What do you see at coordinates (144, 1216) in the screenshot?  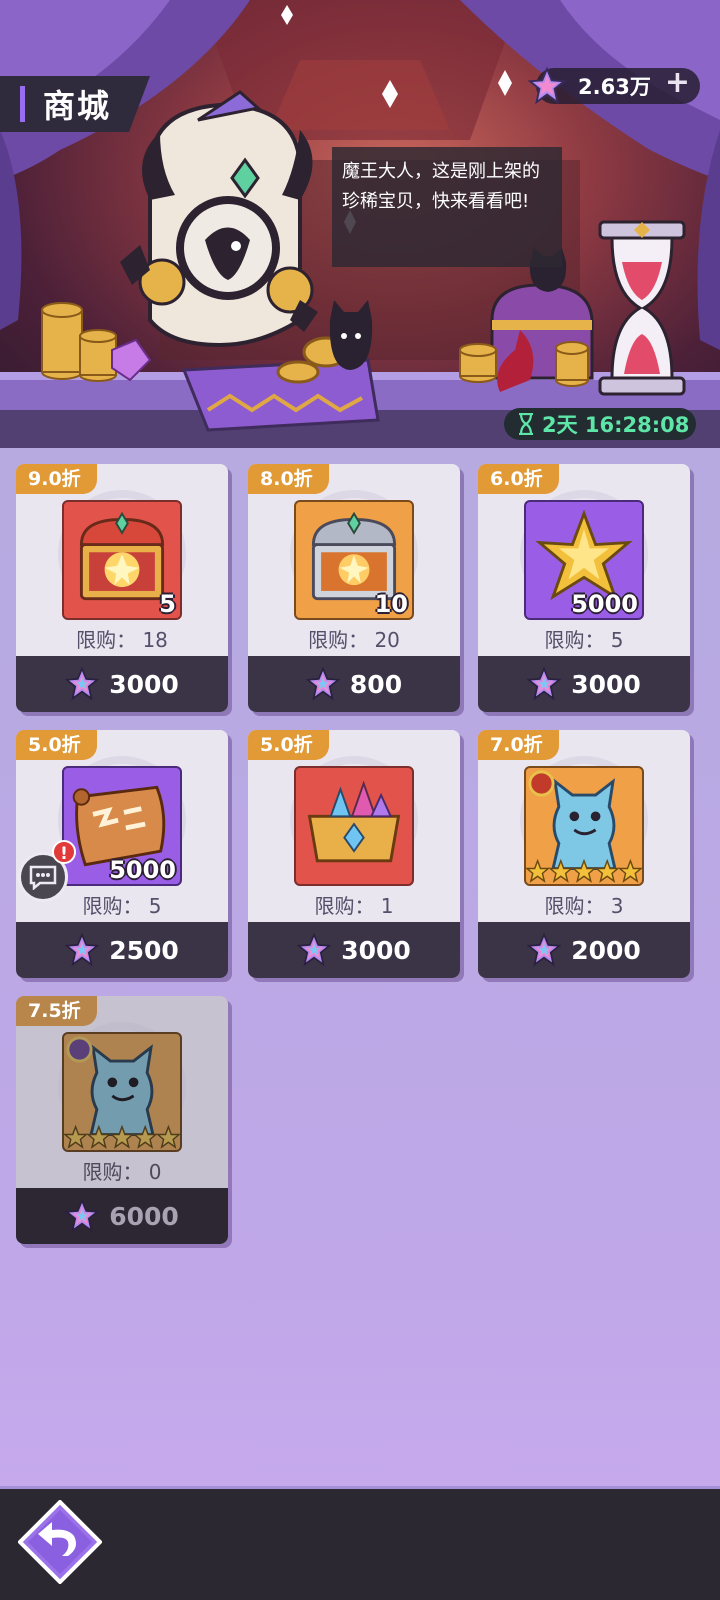 I see `price-value: 6000` at bounding box center [144, 1216].